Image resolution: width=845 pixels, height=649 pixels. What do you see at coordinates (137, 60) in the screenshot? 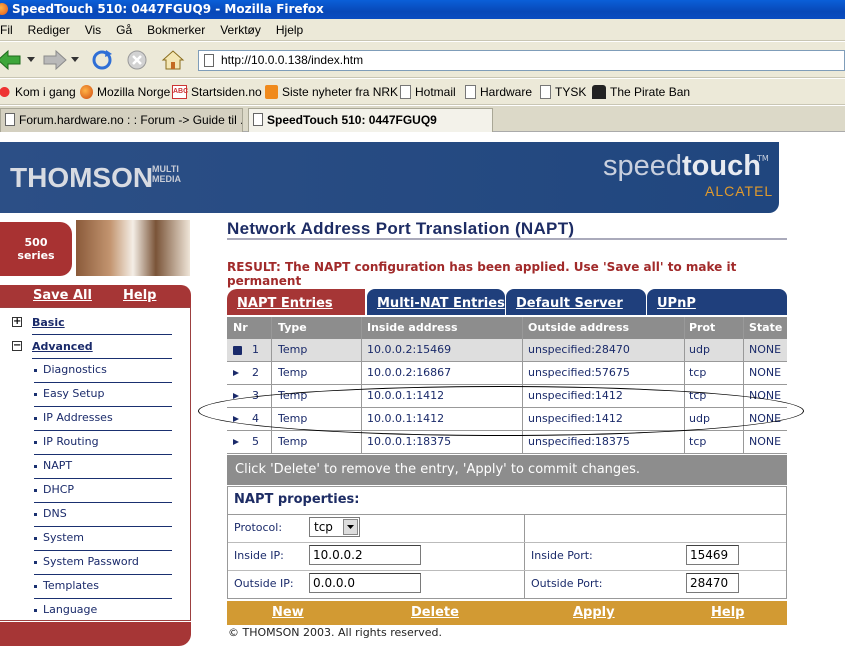
I see `stop-button` at bounding box center [137, 60].